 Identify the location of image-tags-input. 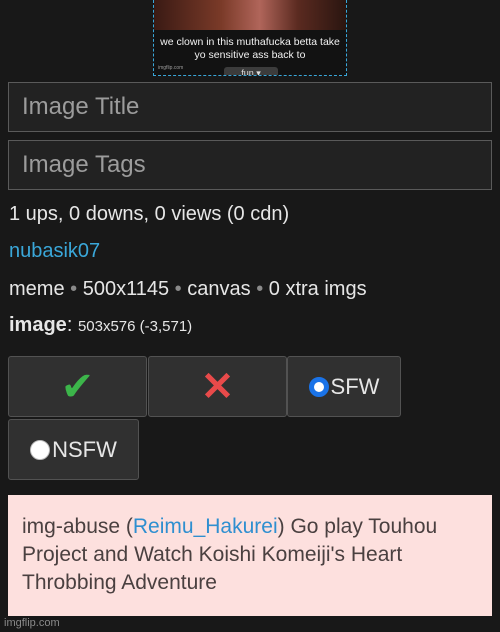
(250, 165).